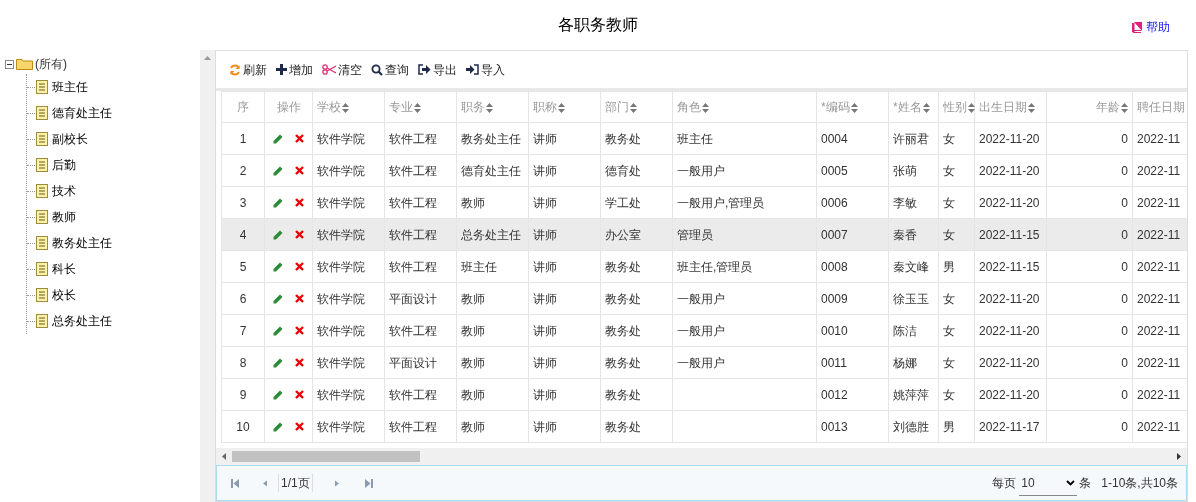 The width and height of the screenshot is (1196, 502). What do you see at coordinates (265, 483) in the screenshot?
I see `previous-page-icon` at bounding box center [265, 483].